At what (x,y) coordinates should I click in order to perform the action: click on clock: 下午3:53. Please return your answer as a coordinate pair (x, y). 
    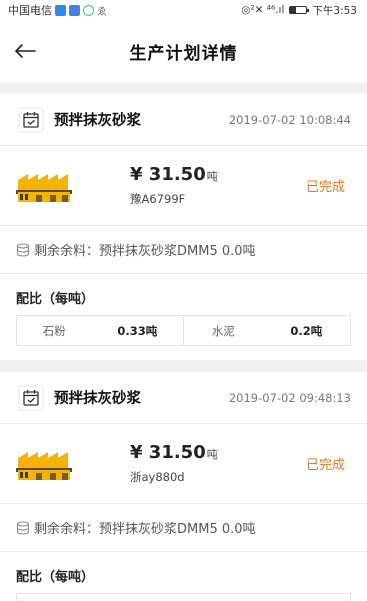
    Looking at the image, I should click on (334, 10).